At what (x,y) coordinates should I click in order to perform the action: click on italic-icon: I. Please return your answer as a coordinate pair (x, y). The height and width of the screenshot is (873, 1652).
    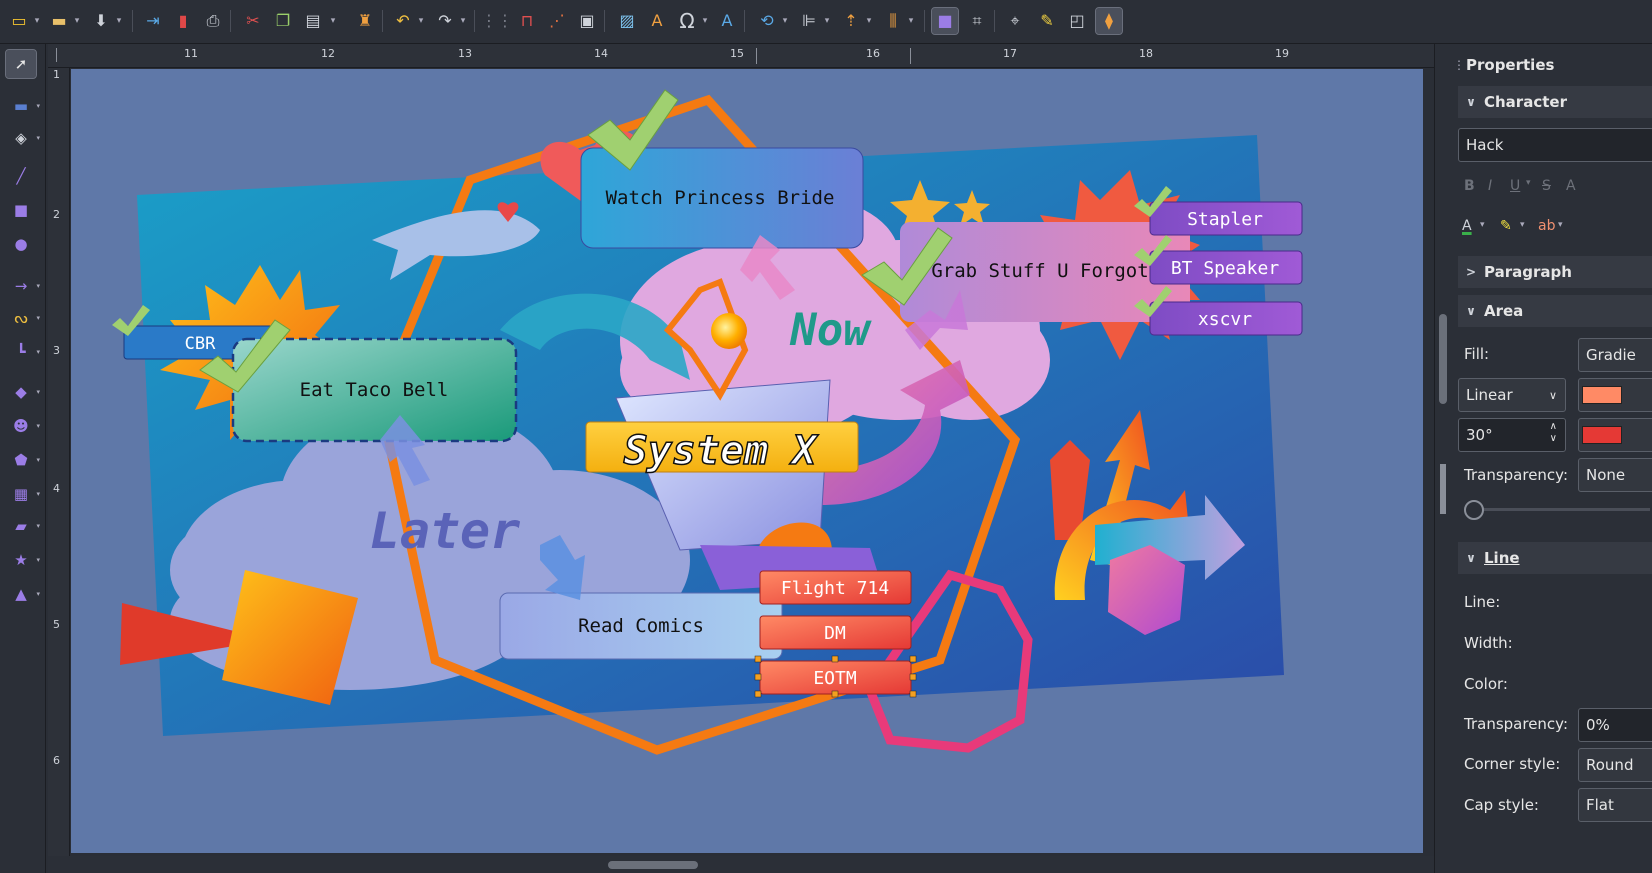
    Looking at the image, I should click on (1490, 186).